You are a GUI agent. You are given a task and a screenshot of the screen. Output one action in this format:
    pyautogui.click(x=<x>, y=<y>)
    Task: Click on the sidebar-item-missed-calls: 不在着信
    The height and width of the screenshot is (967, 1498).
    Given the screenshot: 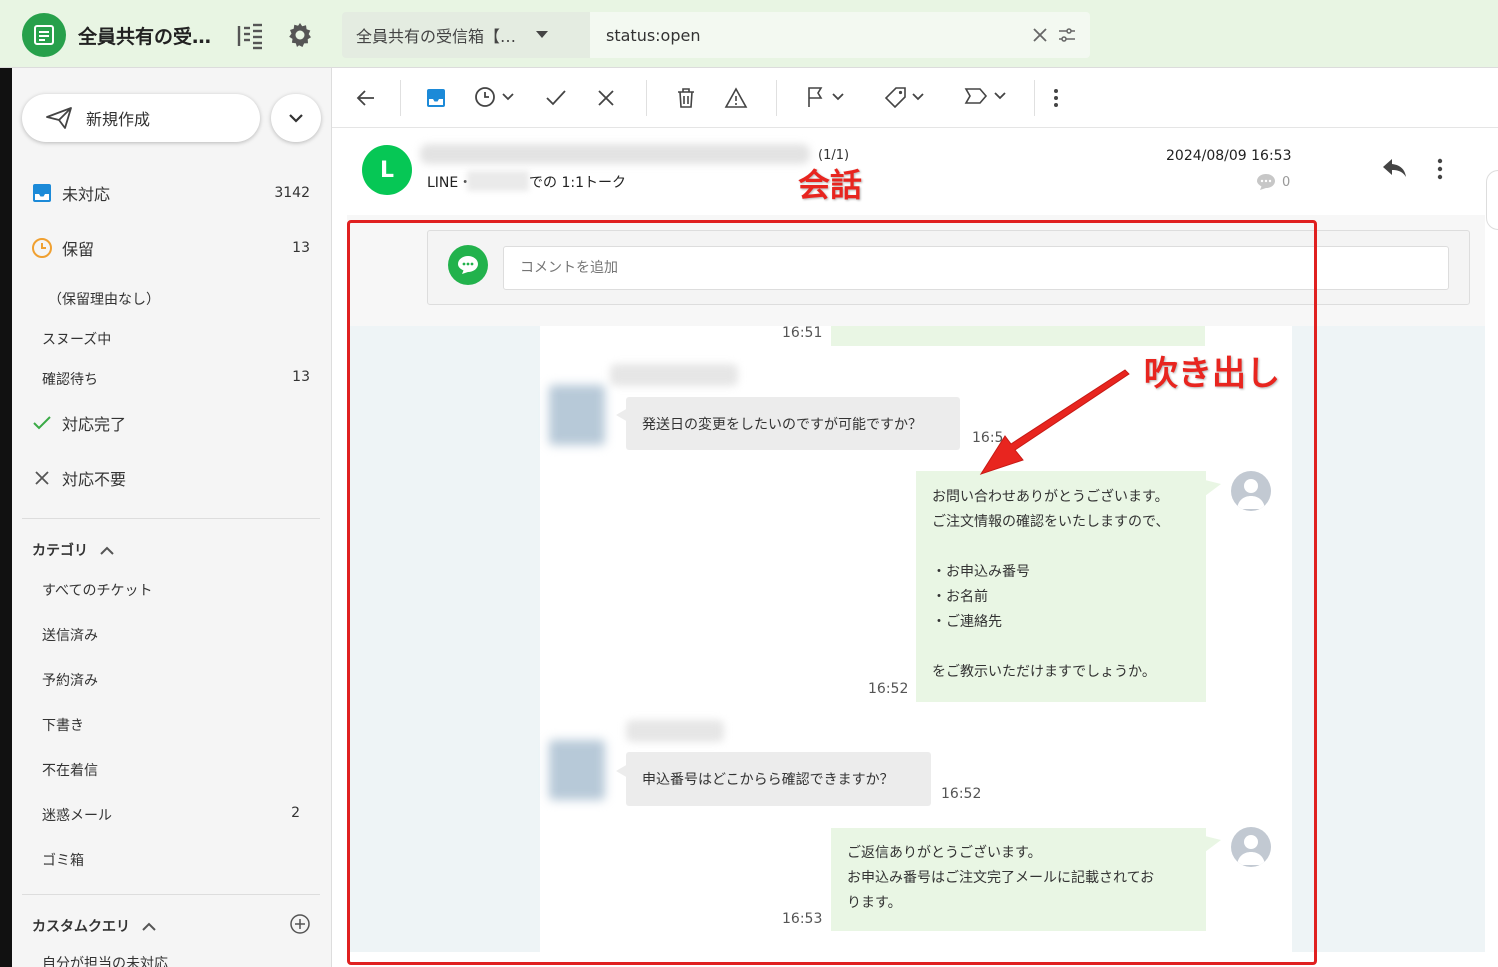 What is the action you would take?
    pyautogui.click(x=182, y=770)
    